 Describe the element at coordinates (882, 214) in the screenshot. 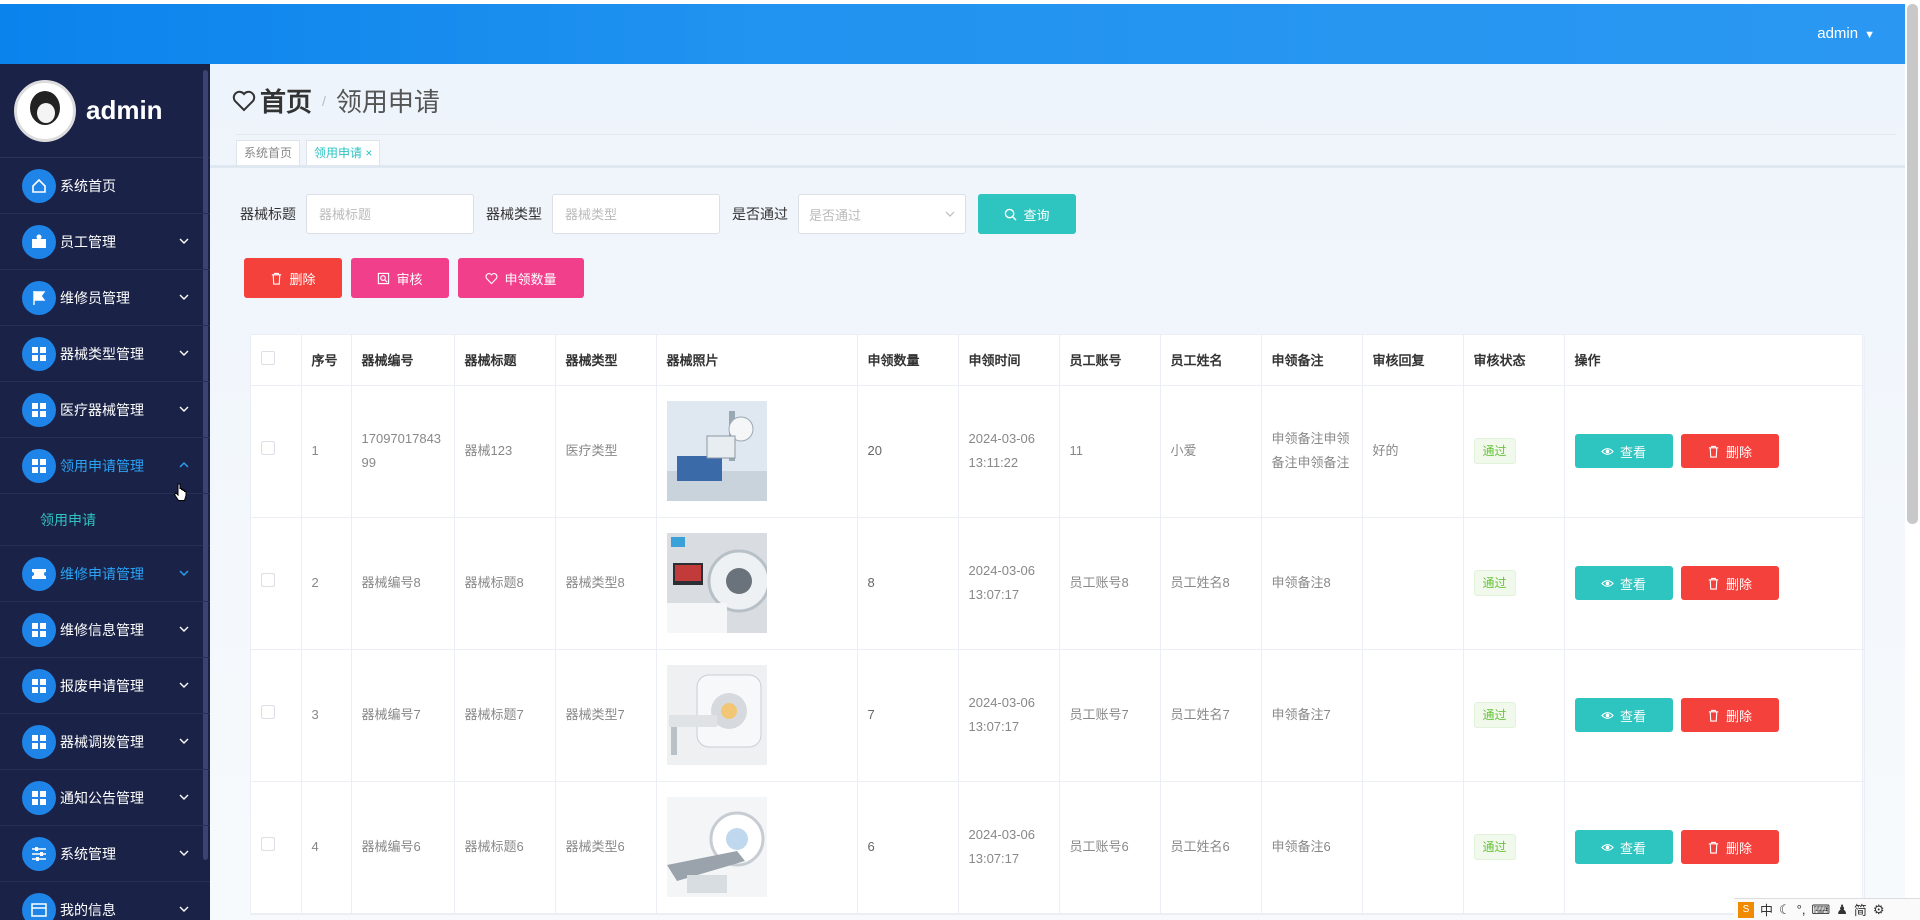

I see `passed-select: 是否通过` at that location.